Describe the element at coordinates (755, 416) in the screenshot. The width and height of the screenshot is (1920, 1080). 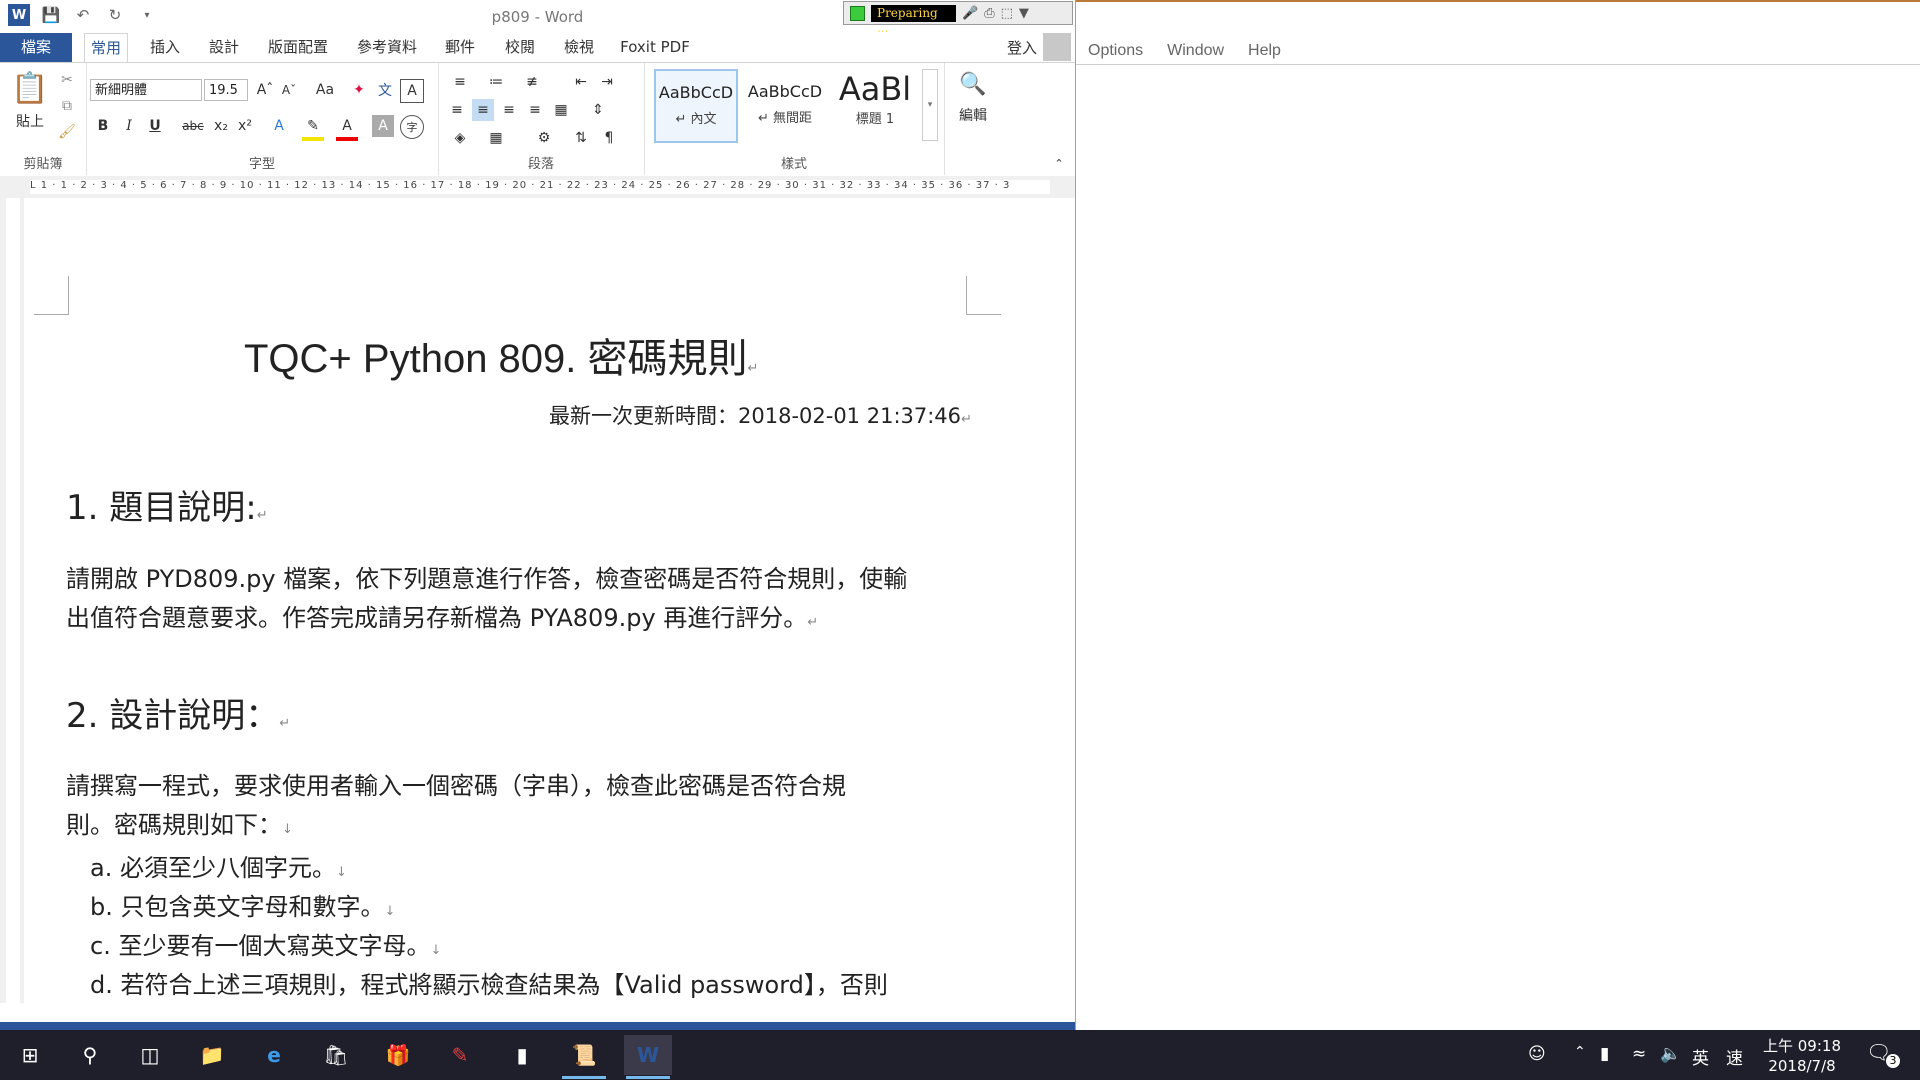
I see `updated-time-text: 最新一次更新時間：2018-02-01 21:37:46` at that location.